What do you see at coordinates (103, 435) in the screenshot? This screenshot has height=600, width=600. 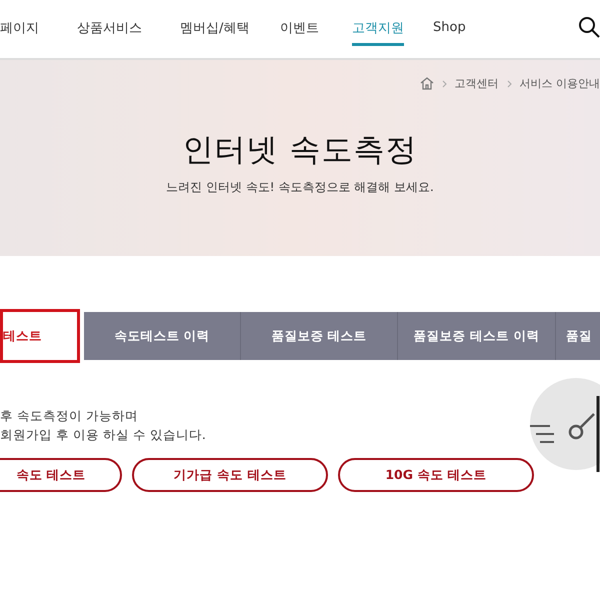 I see `notice-text: 회원가입 후 이용 하실 수 있습니다.` at bounding box center [103, 435].